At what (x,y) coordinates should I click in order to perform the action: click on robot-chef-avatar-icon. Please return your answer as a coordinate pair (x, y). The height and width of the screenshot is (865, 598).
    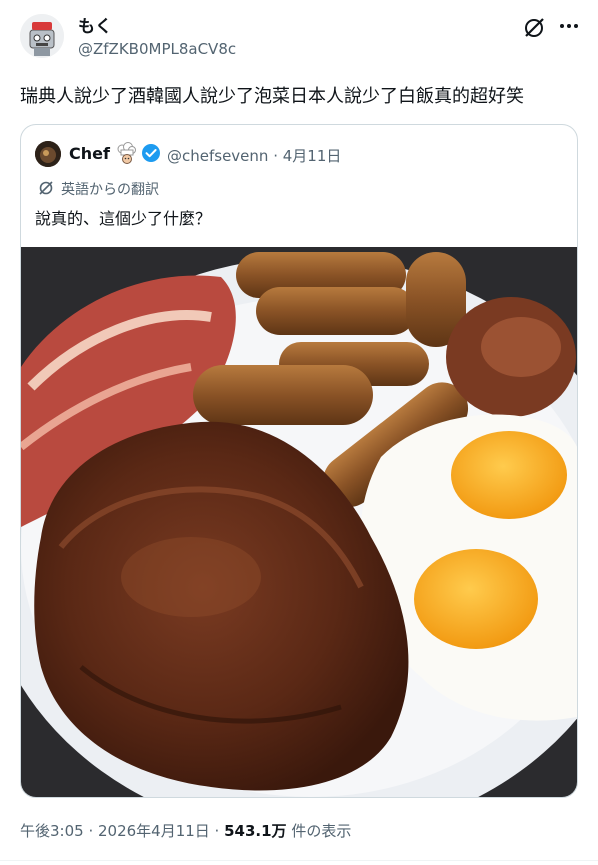
    Looking at the image, I should click on (42, 36).